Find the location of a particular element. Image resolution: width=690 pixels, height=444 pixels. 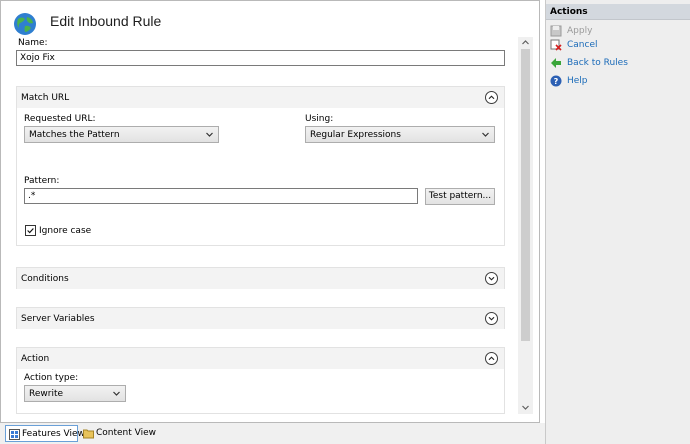

tab-features-view: Features View is located at coordinates (45, 433).